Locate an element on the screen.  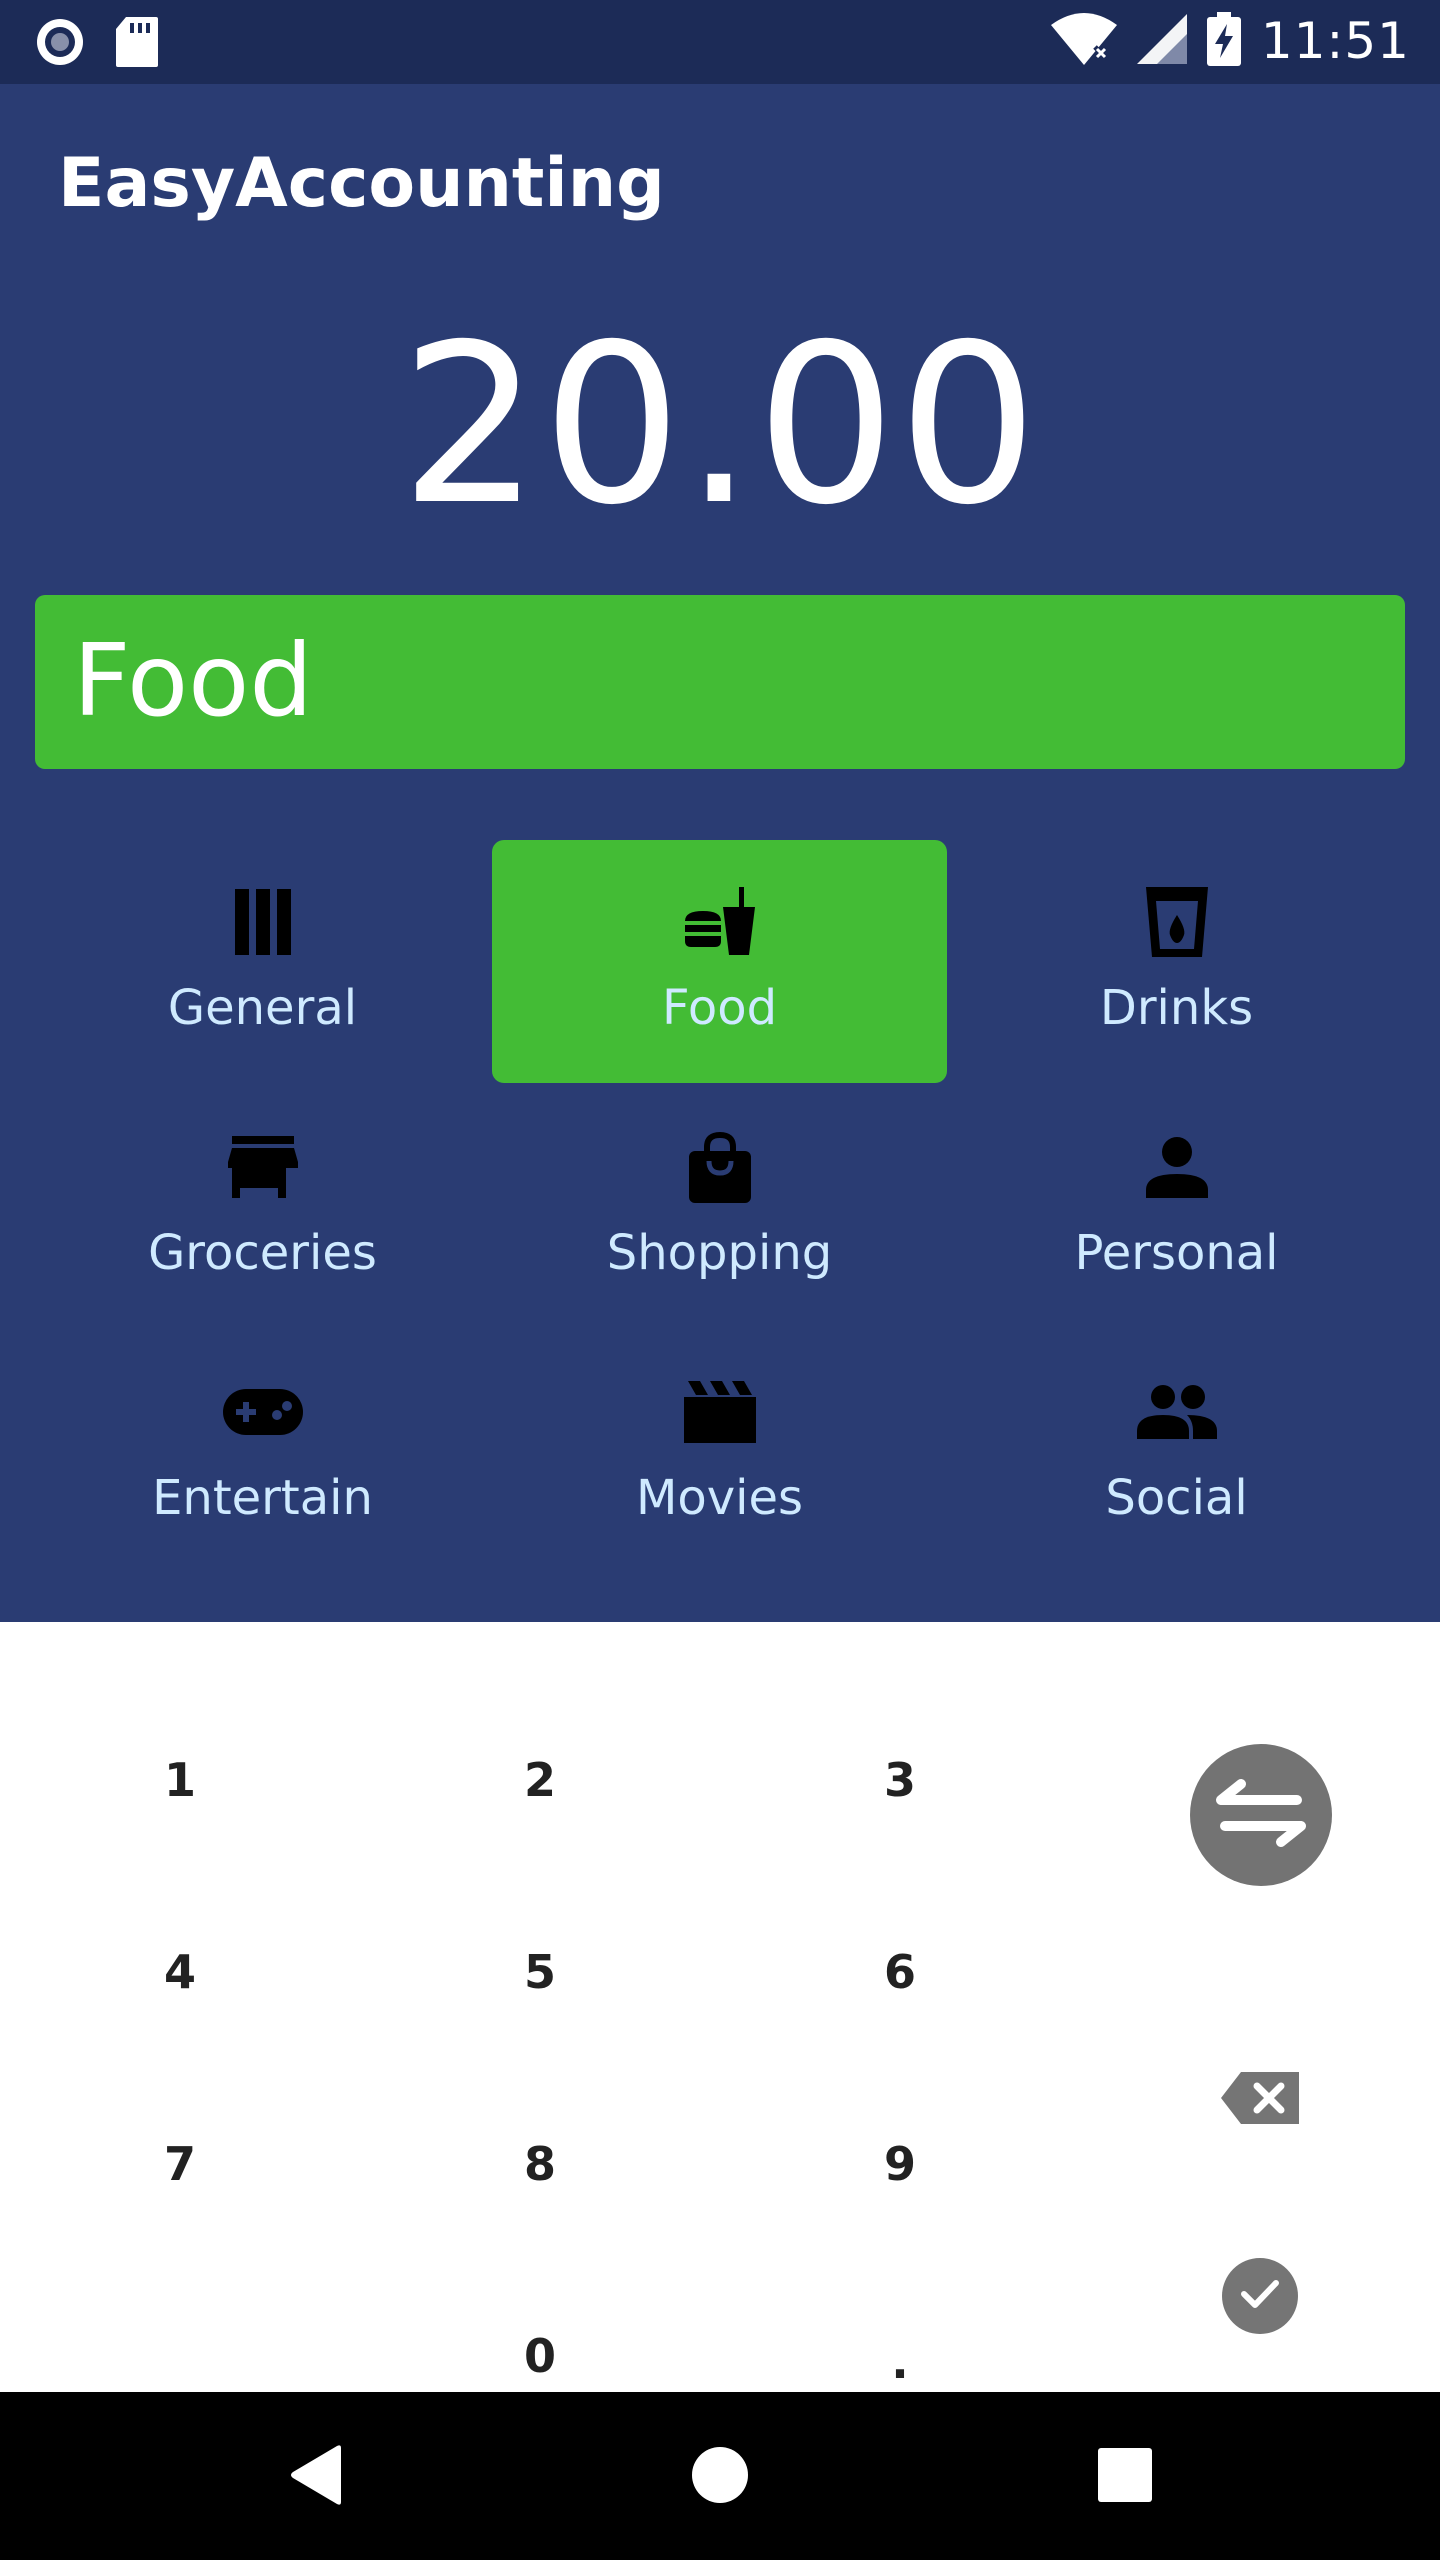
category-entertain: Entertain is located at coordinates (262, 1451).